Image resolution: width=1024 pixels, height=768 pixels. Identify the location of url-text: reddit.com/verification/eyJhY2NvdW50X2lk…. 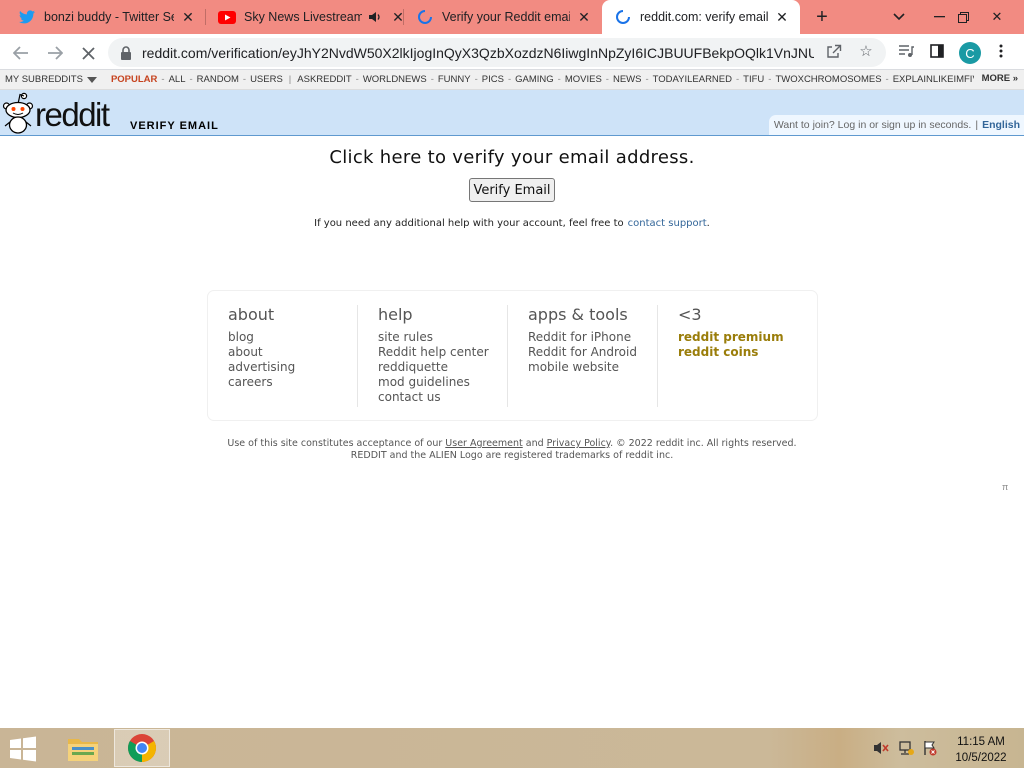
(478, 53).